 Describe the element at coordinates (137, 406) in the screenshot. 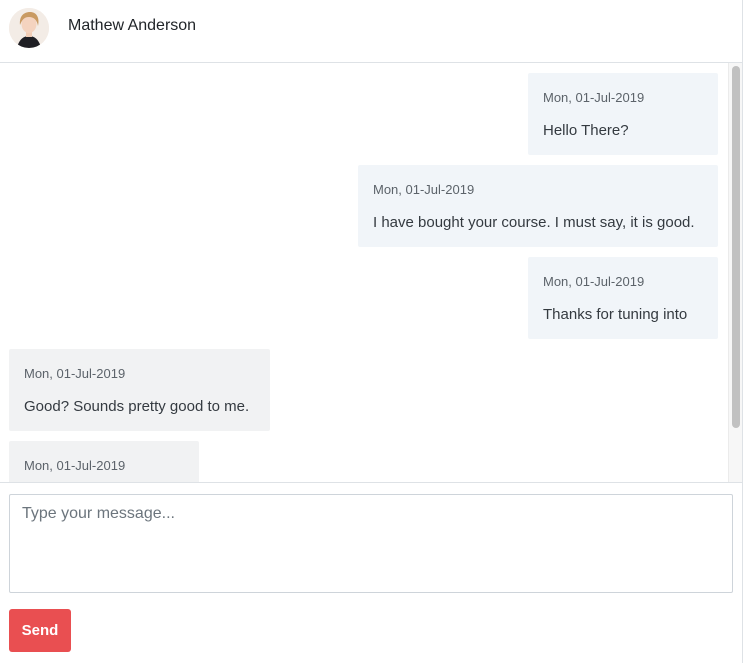

I see `message-text: Good? Sounds pretty good to me.` at that location.